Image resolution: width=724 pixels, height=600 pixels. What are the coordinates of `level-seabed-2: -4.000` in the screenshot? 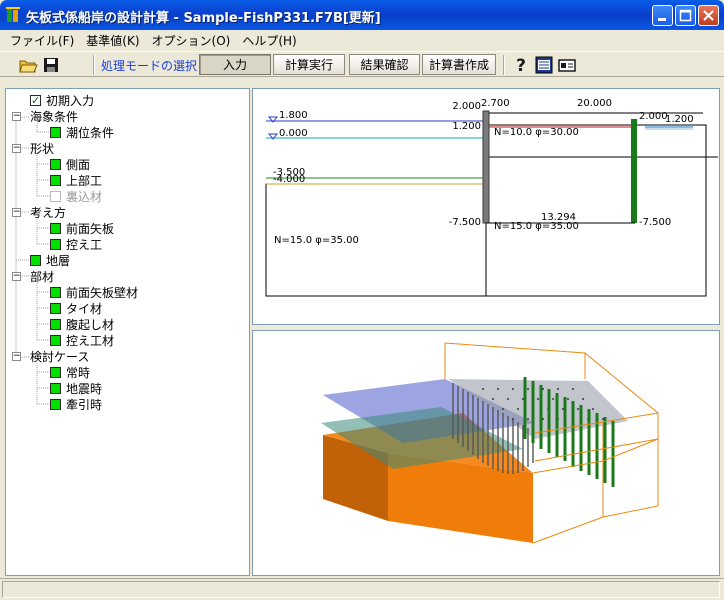 It's located at (289, 179).